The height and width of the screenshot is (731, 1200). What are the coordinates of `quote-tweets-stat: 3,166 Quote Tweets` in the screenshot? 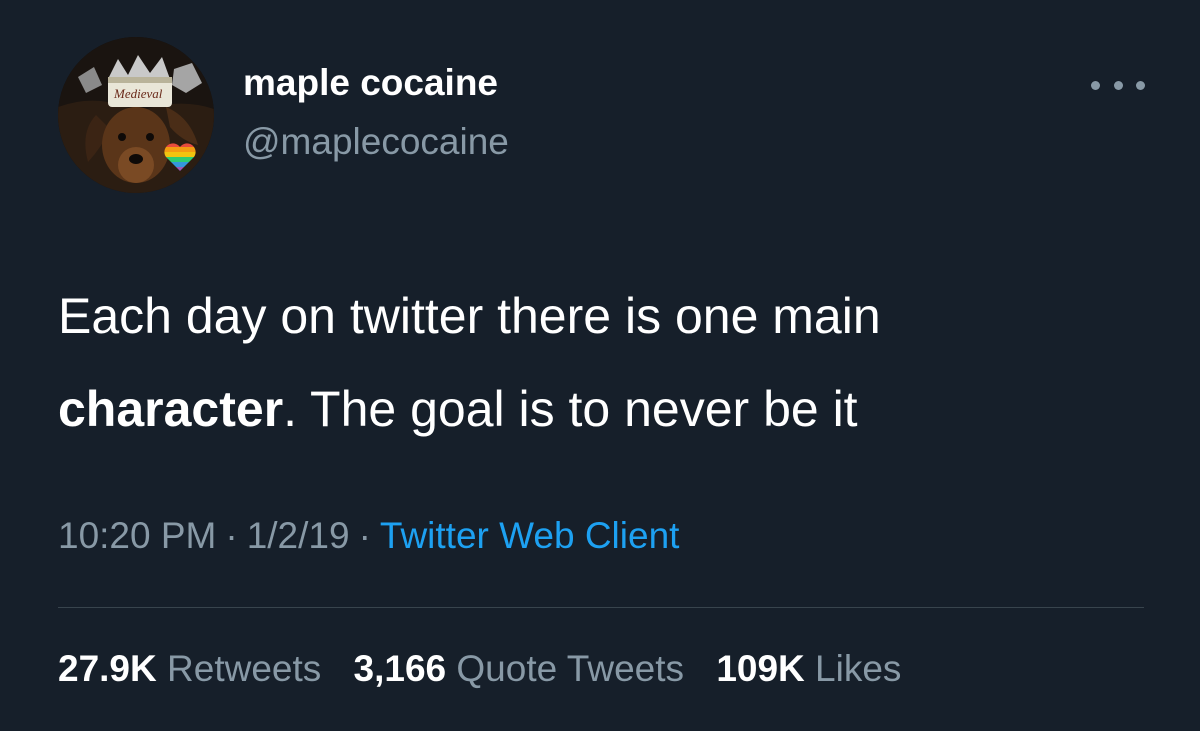 It's located at (519, 668).